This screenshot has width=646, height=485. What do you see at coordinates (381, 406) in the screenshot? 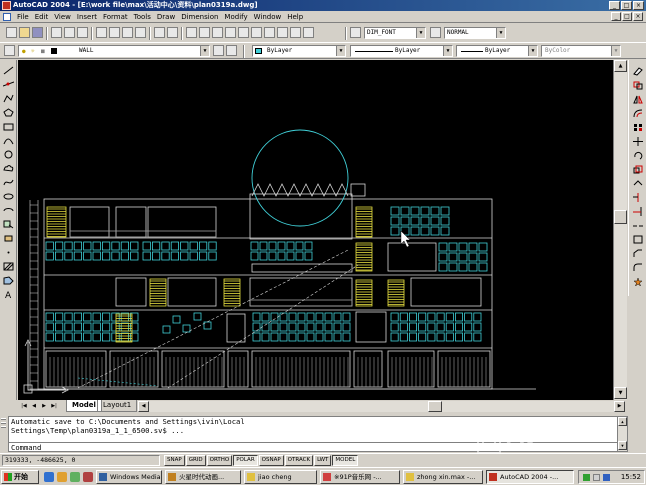
I see `horizontal-scrollbar: ◀ ▶` at bounding box center [381, 406].